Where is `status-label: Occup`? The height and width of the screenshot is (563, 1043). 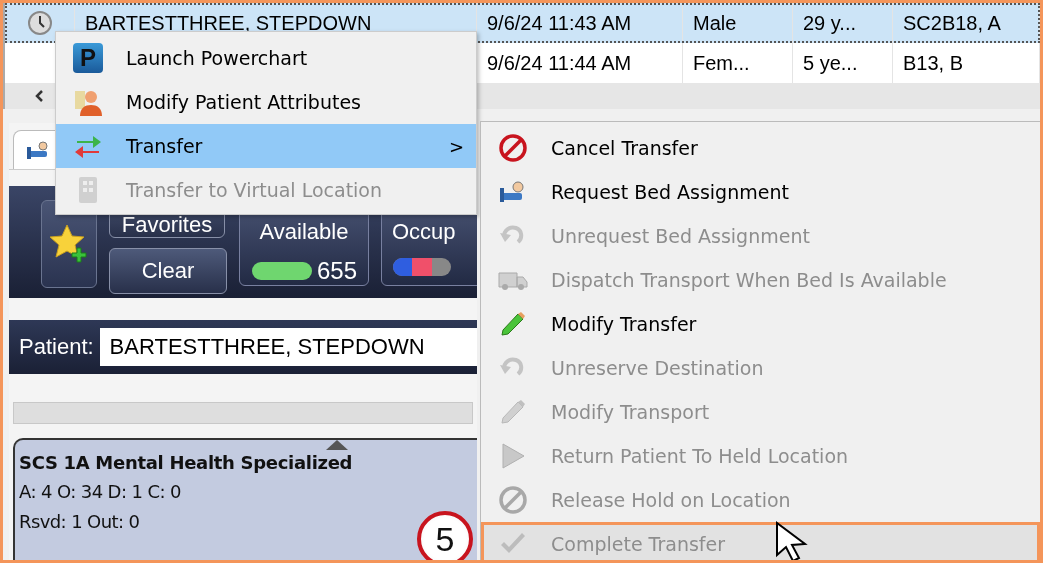
status-label: Occup is located at coordinates (424, 232).